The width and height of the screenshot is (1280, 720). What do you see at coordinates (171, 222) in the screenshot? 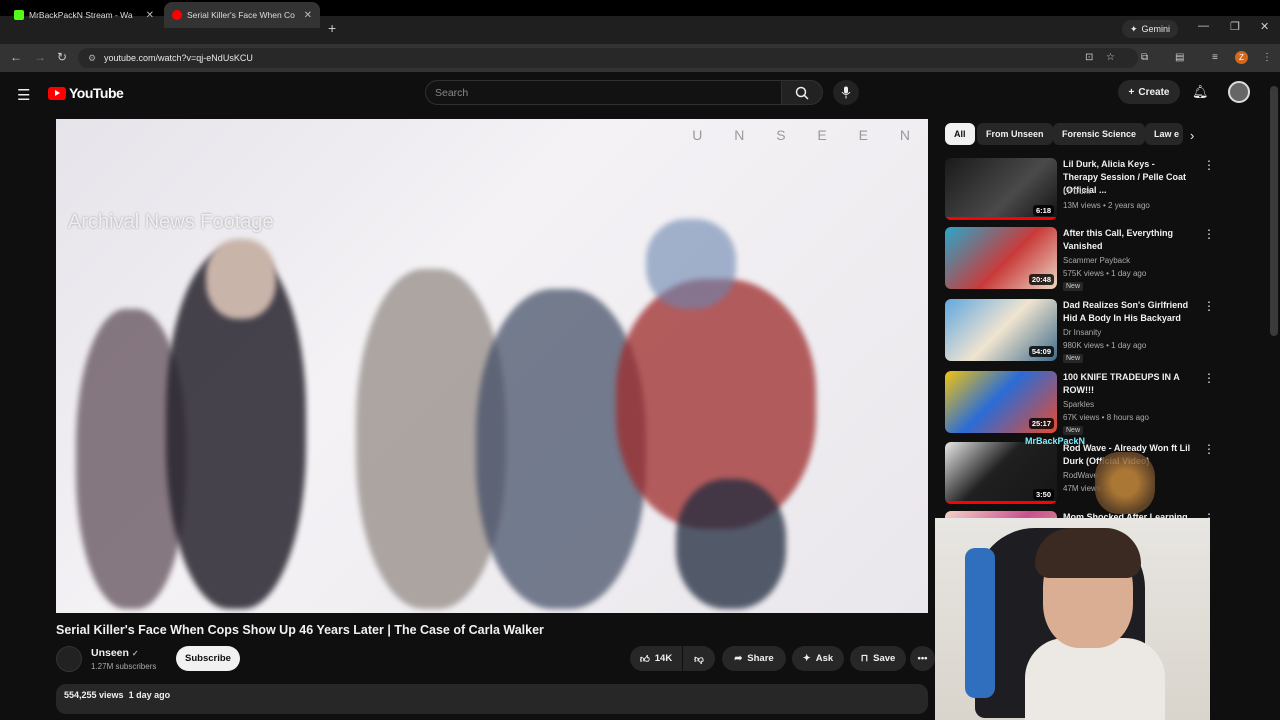
I see `overlay-caption: Archival News Footage` at bounding box center [171, 222].